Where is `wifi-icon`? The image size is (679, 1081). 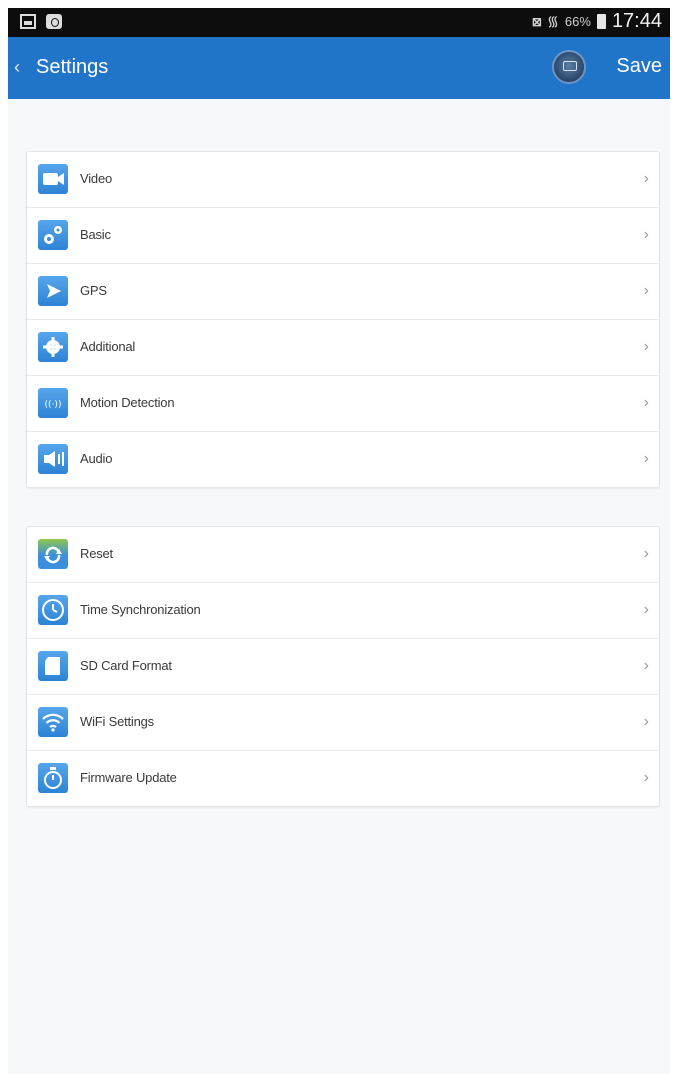 wifi-icon is located at coordinates (53, 722).